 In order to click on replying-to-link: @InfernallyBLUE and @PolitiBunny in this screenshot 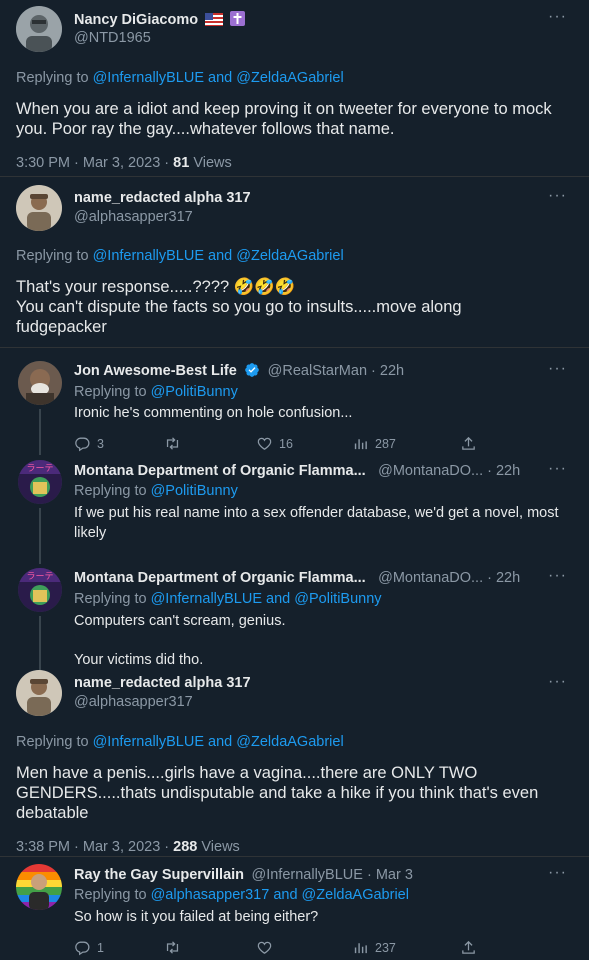, I will do `click(266, 599)`.